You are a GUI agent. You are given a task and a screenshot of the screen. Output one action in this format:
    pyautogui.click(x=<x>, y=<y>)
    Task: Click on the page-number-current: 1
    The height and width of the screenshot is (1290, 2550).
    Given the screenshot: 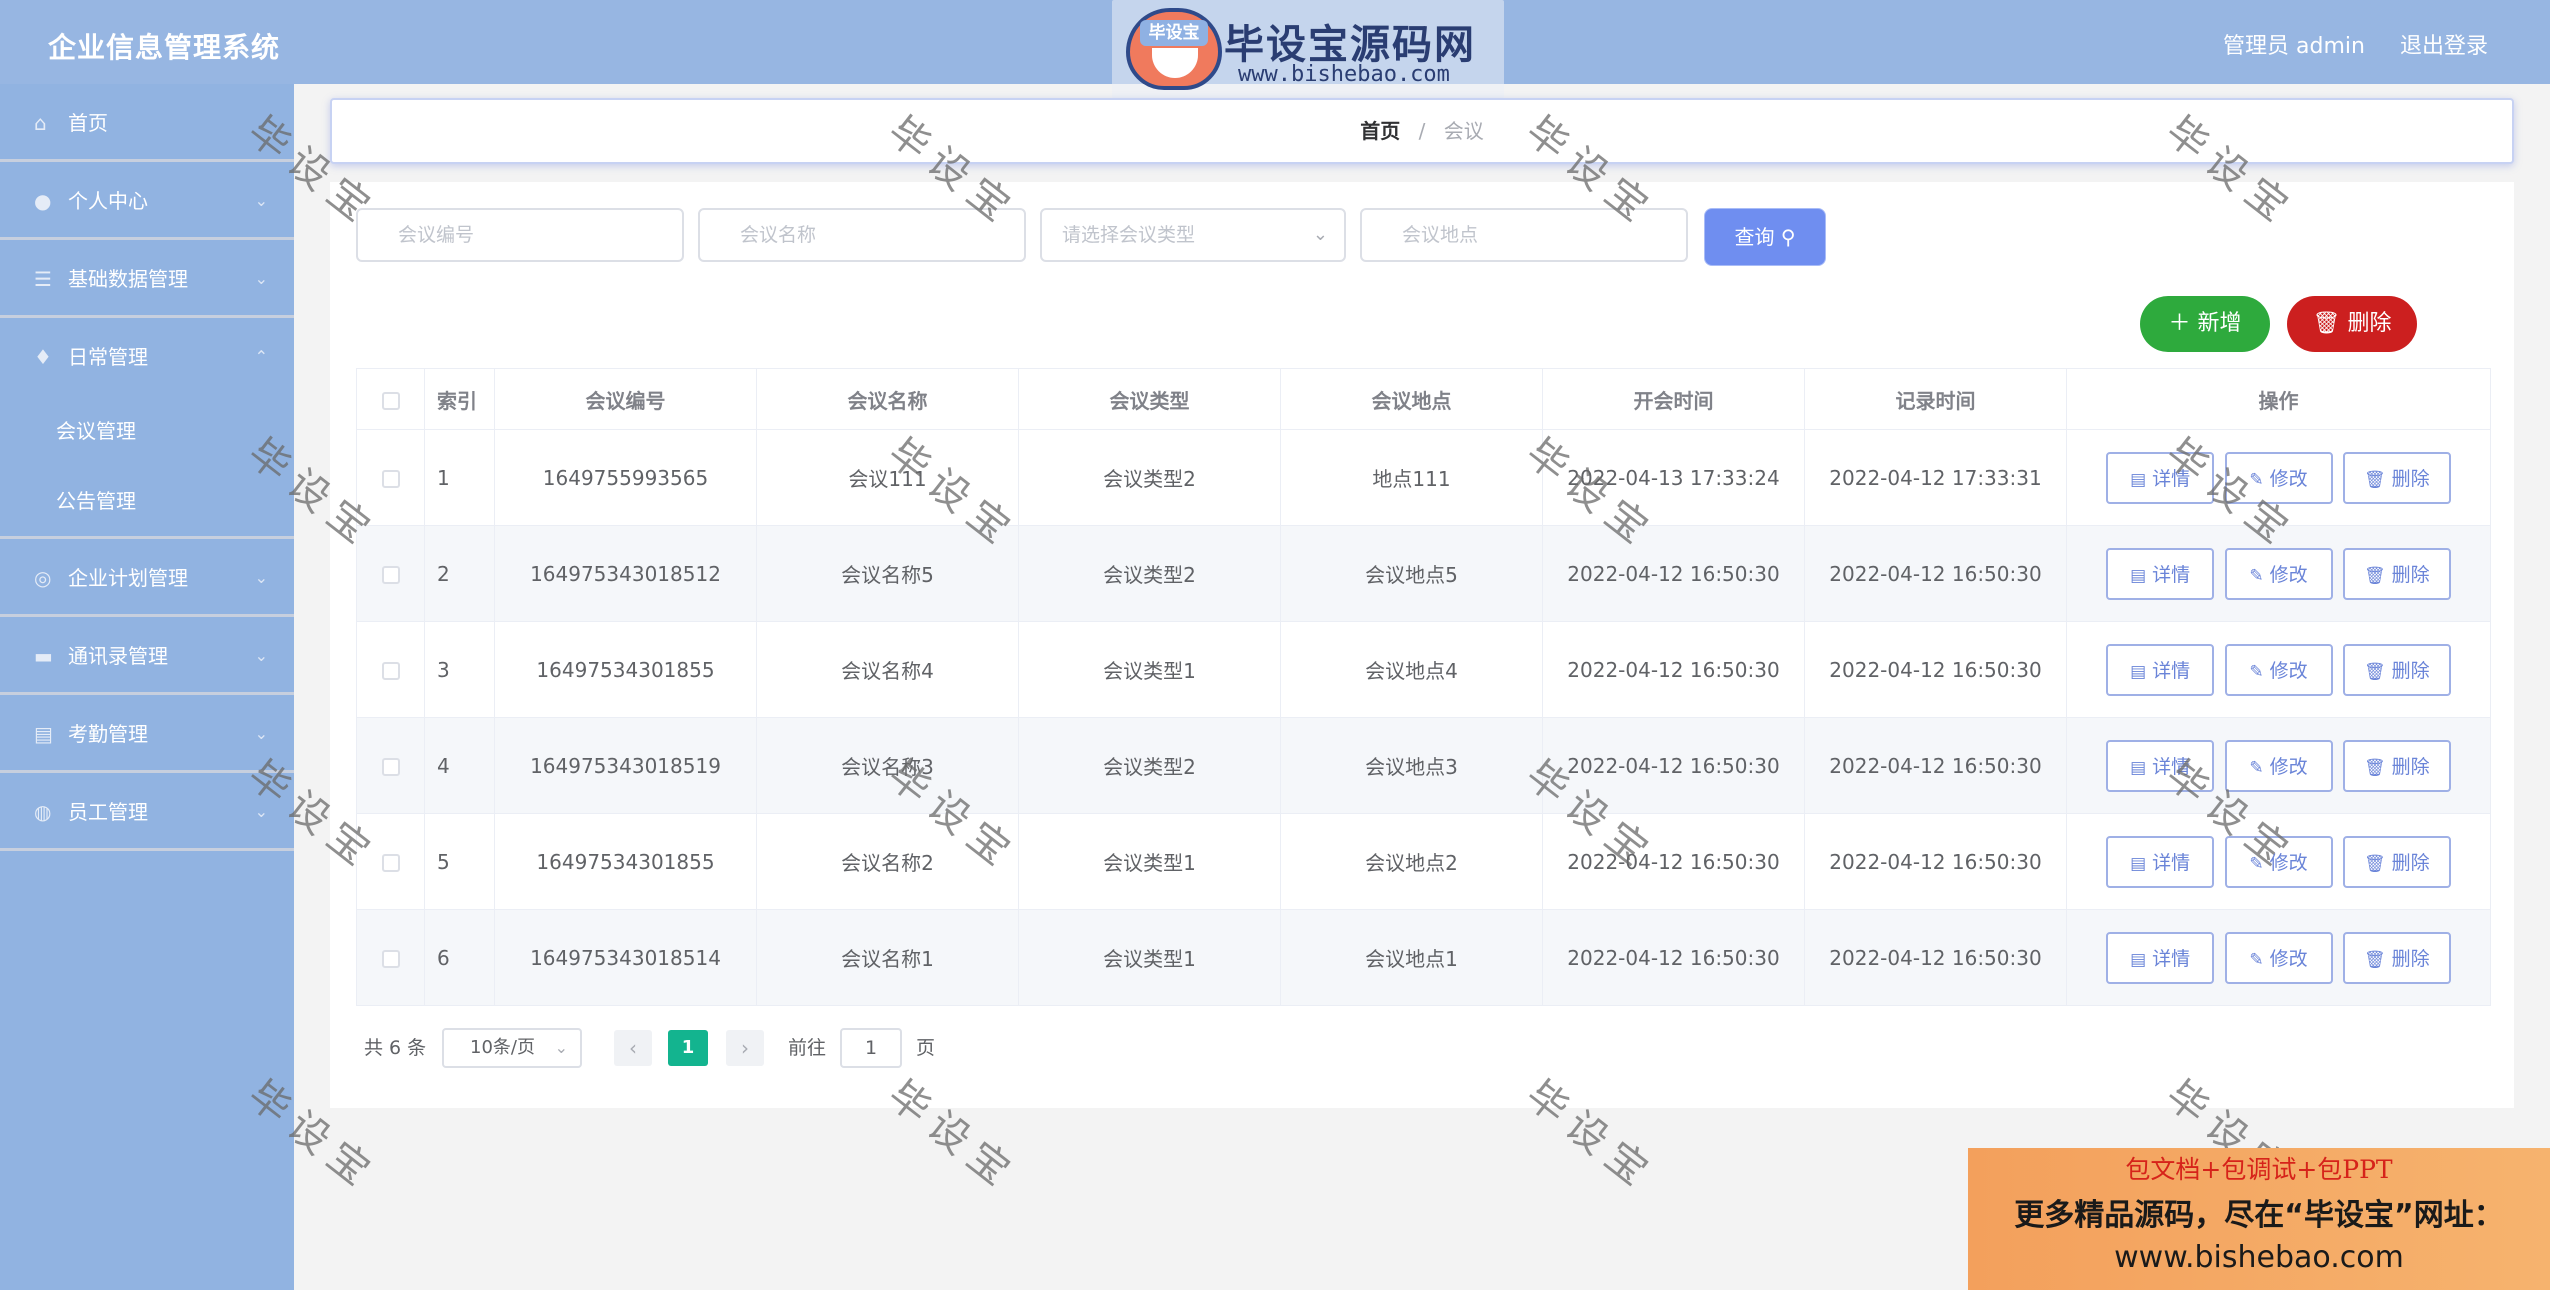 What is the action you would take?
    pyautogui.click(x=688, y=1048)
    